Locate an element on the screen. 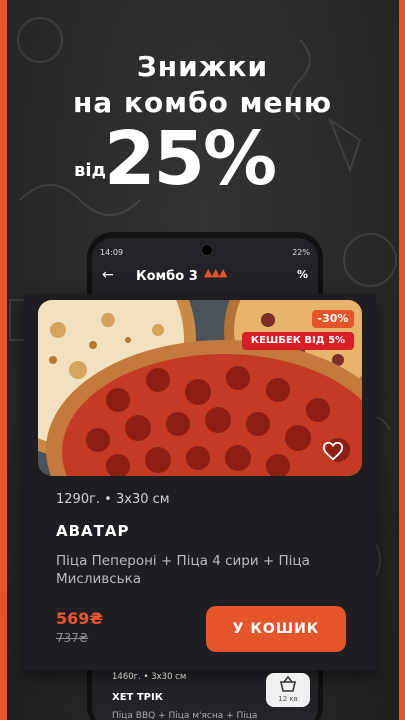 This screenshot has width=405, height=720. status-time: 14:09 is located at coordinates (112, 252).